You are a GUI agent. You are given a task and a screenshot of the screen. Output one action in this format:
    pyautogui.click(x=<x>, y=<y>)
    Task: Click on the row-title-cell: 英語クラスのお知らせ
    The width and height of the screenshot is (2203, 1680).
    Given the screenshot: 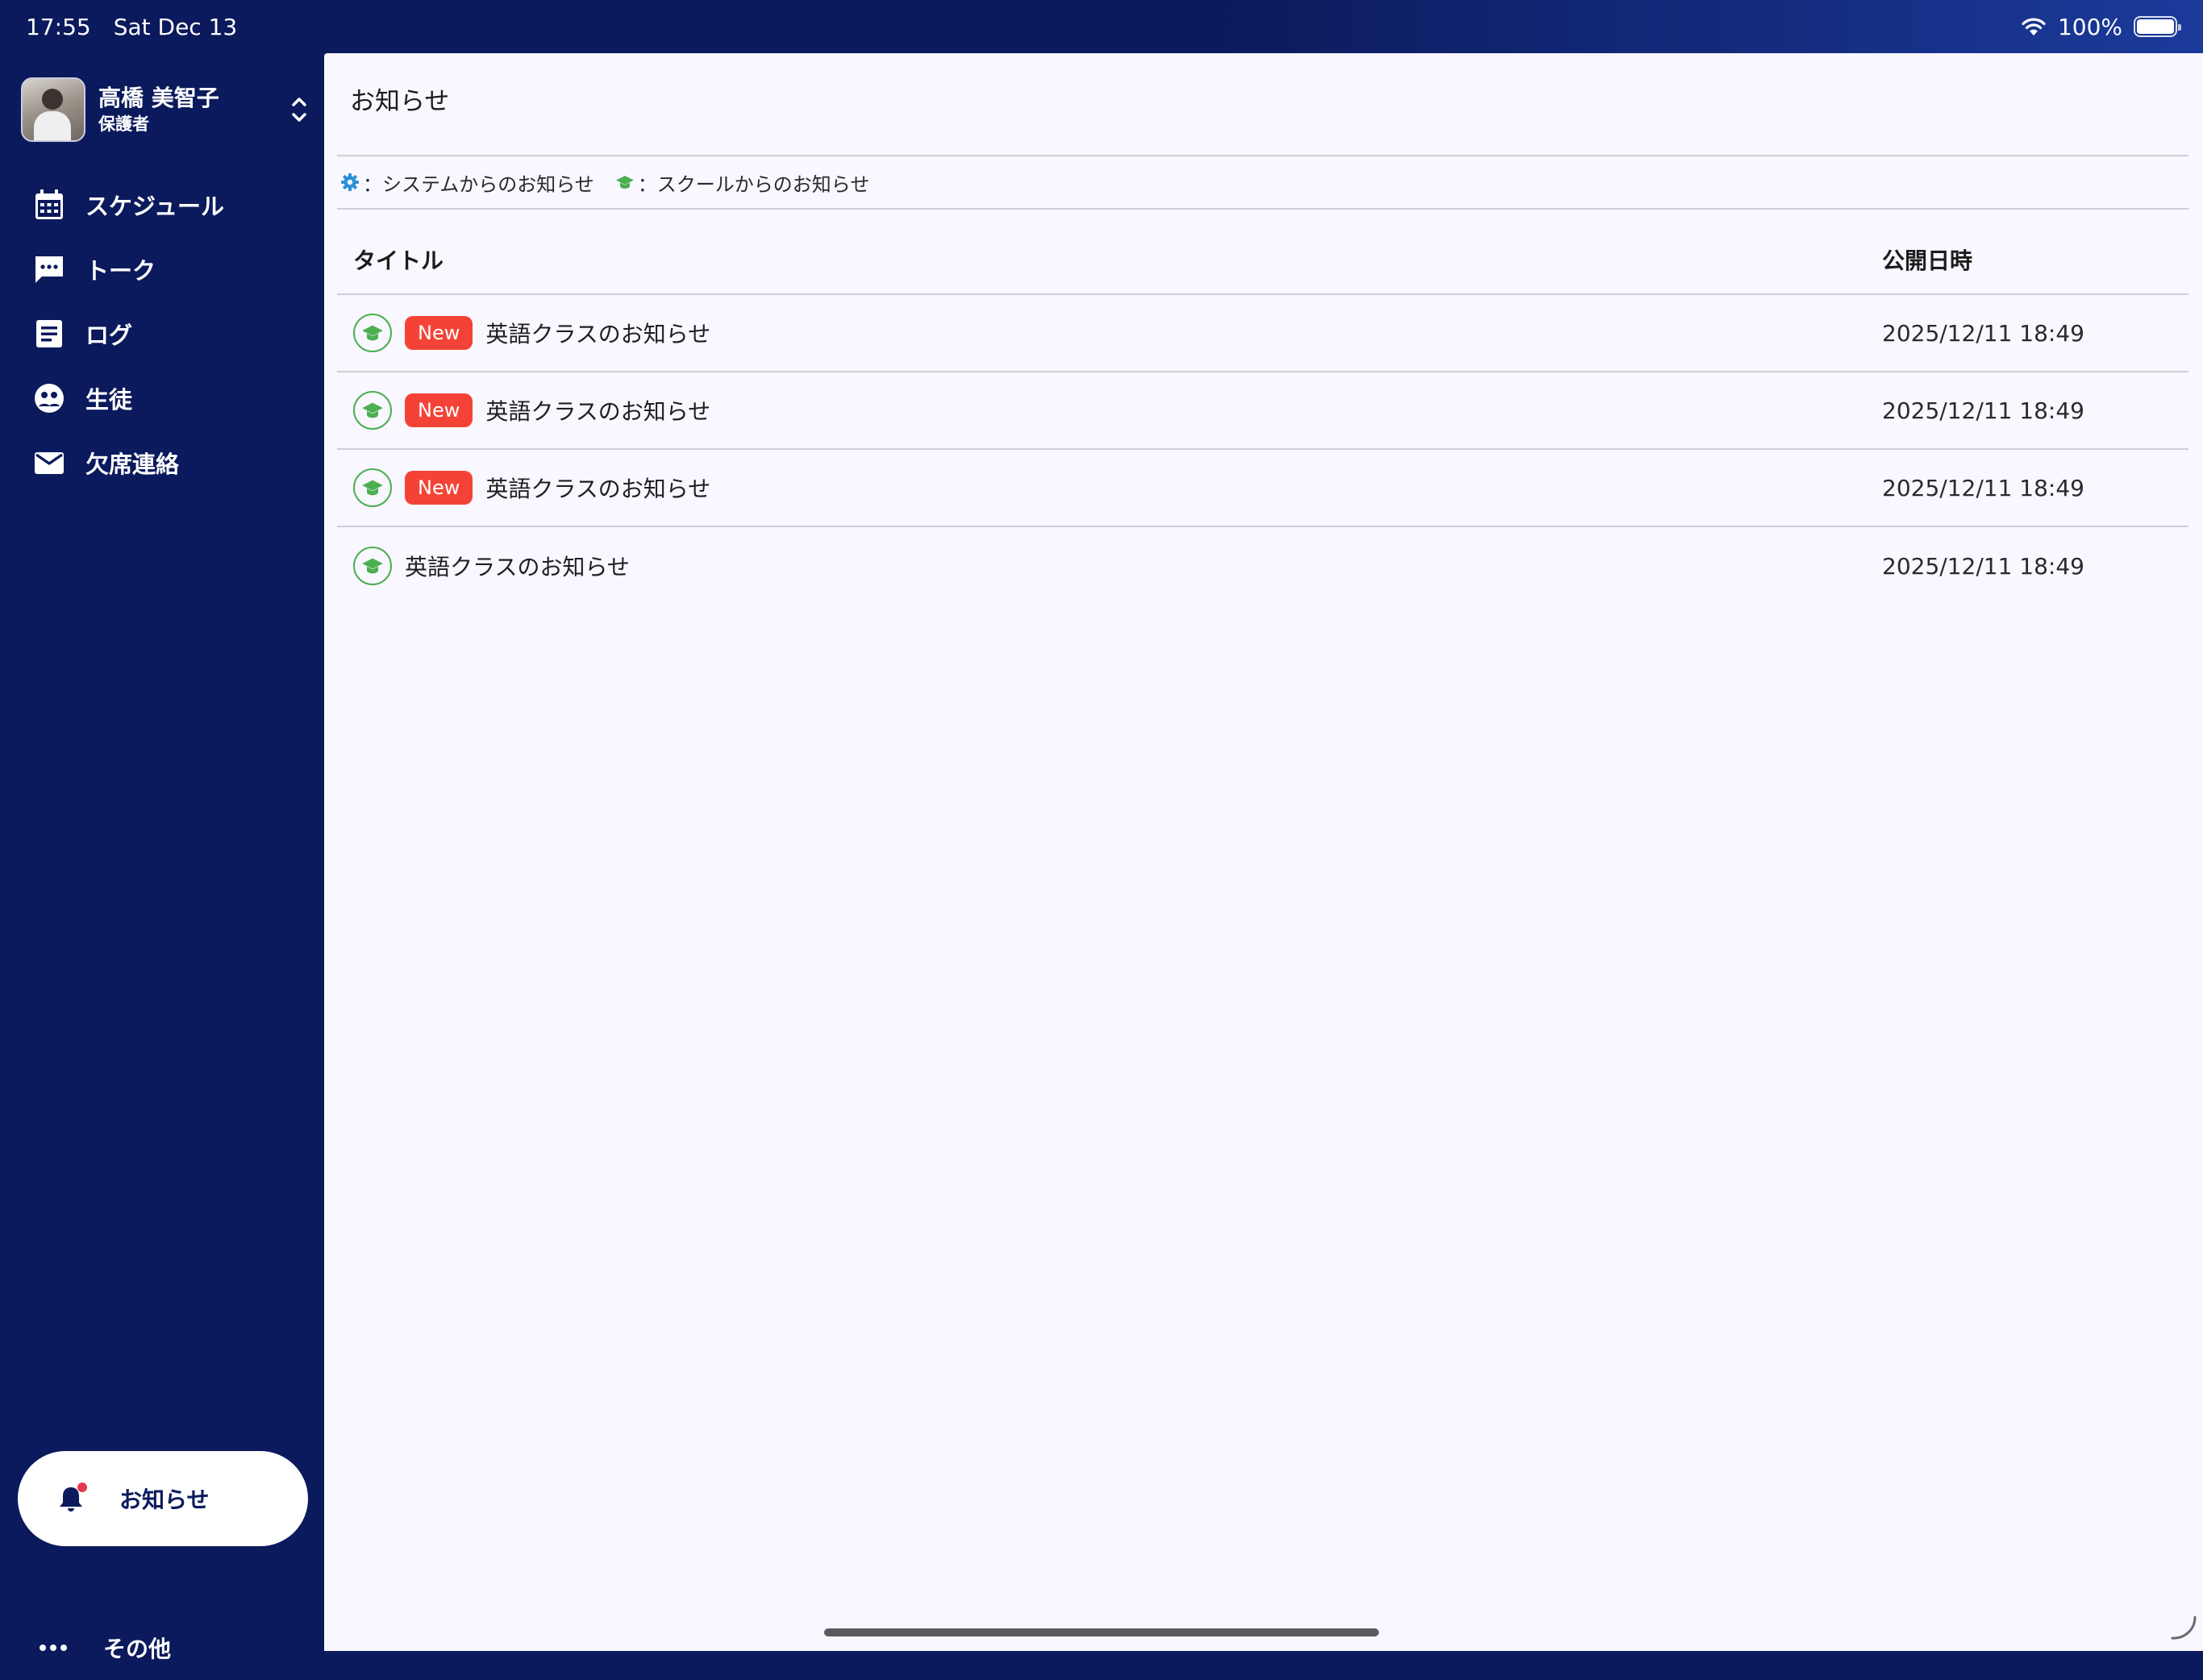 What is the action you would take?
    pyautogui.click(x=1109, y=566)
    